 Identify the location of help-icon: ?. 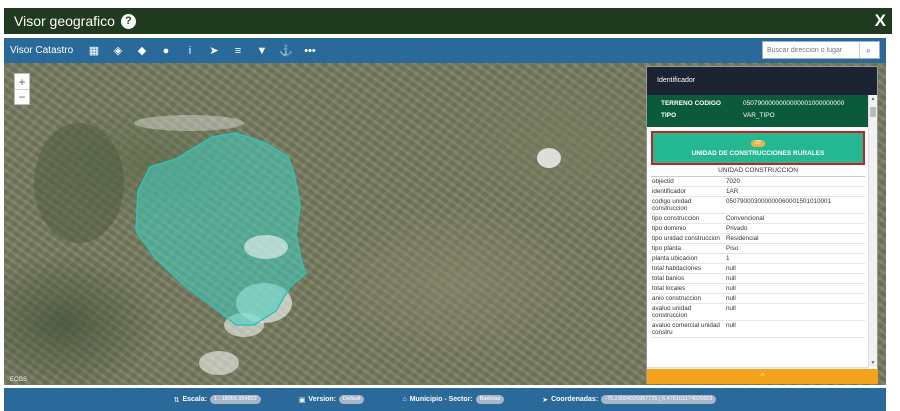
(128, 21).